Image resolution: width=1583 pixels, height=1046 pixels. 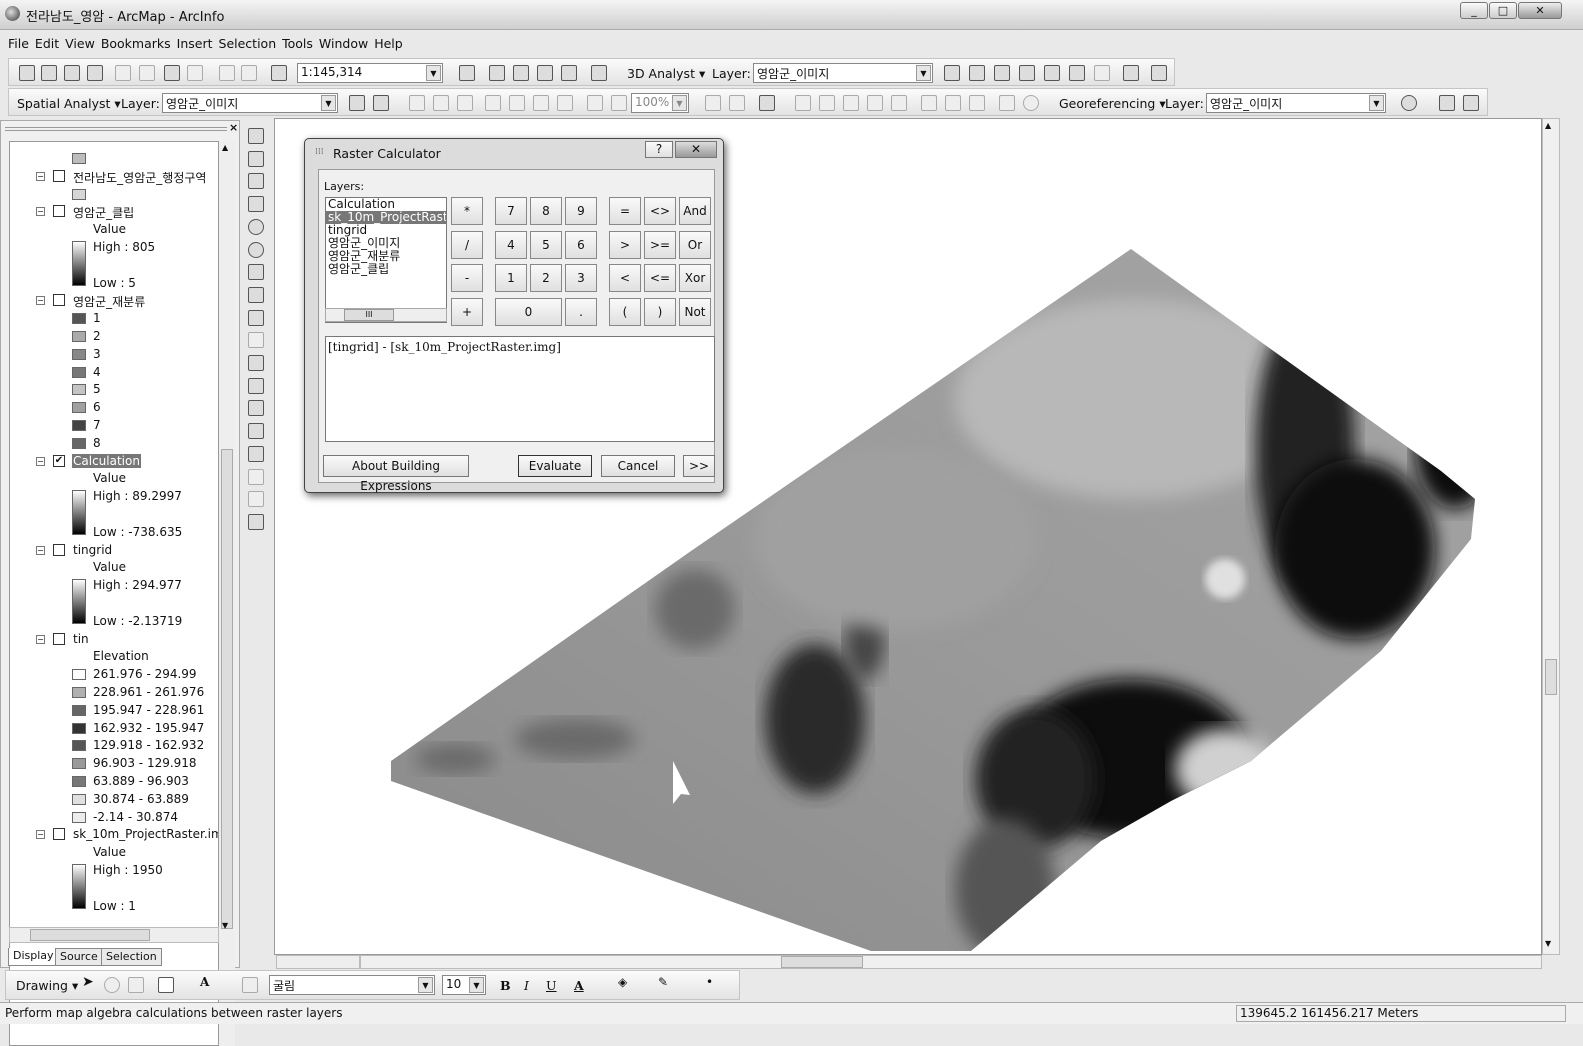 What do you see at coordinates (1027, 73) in the screenshot?
I see `interpolate-point-icon` at bounding box center [1027, 73].